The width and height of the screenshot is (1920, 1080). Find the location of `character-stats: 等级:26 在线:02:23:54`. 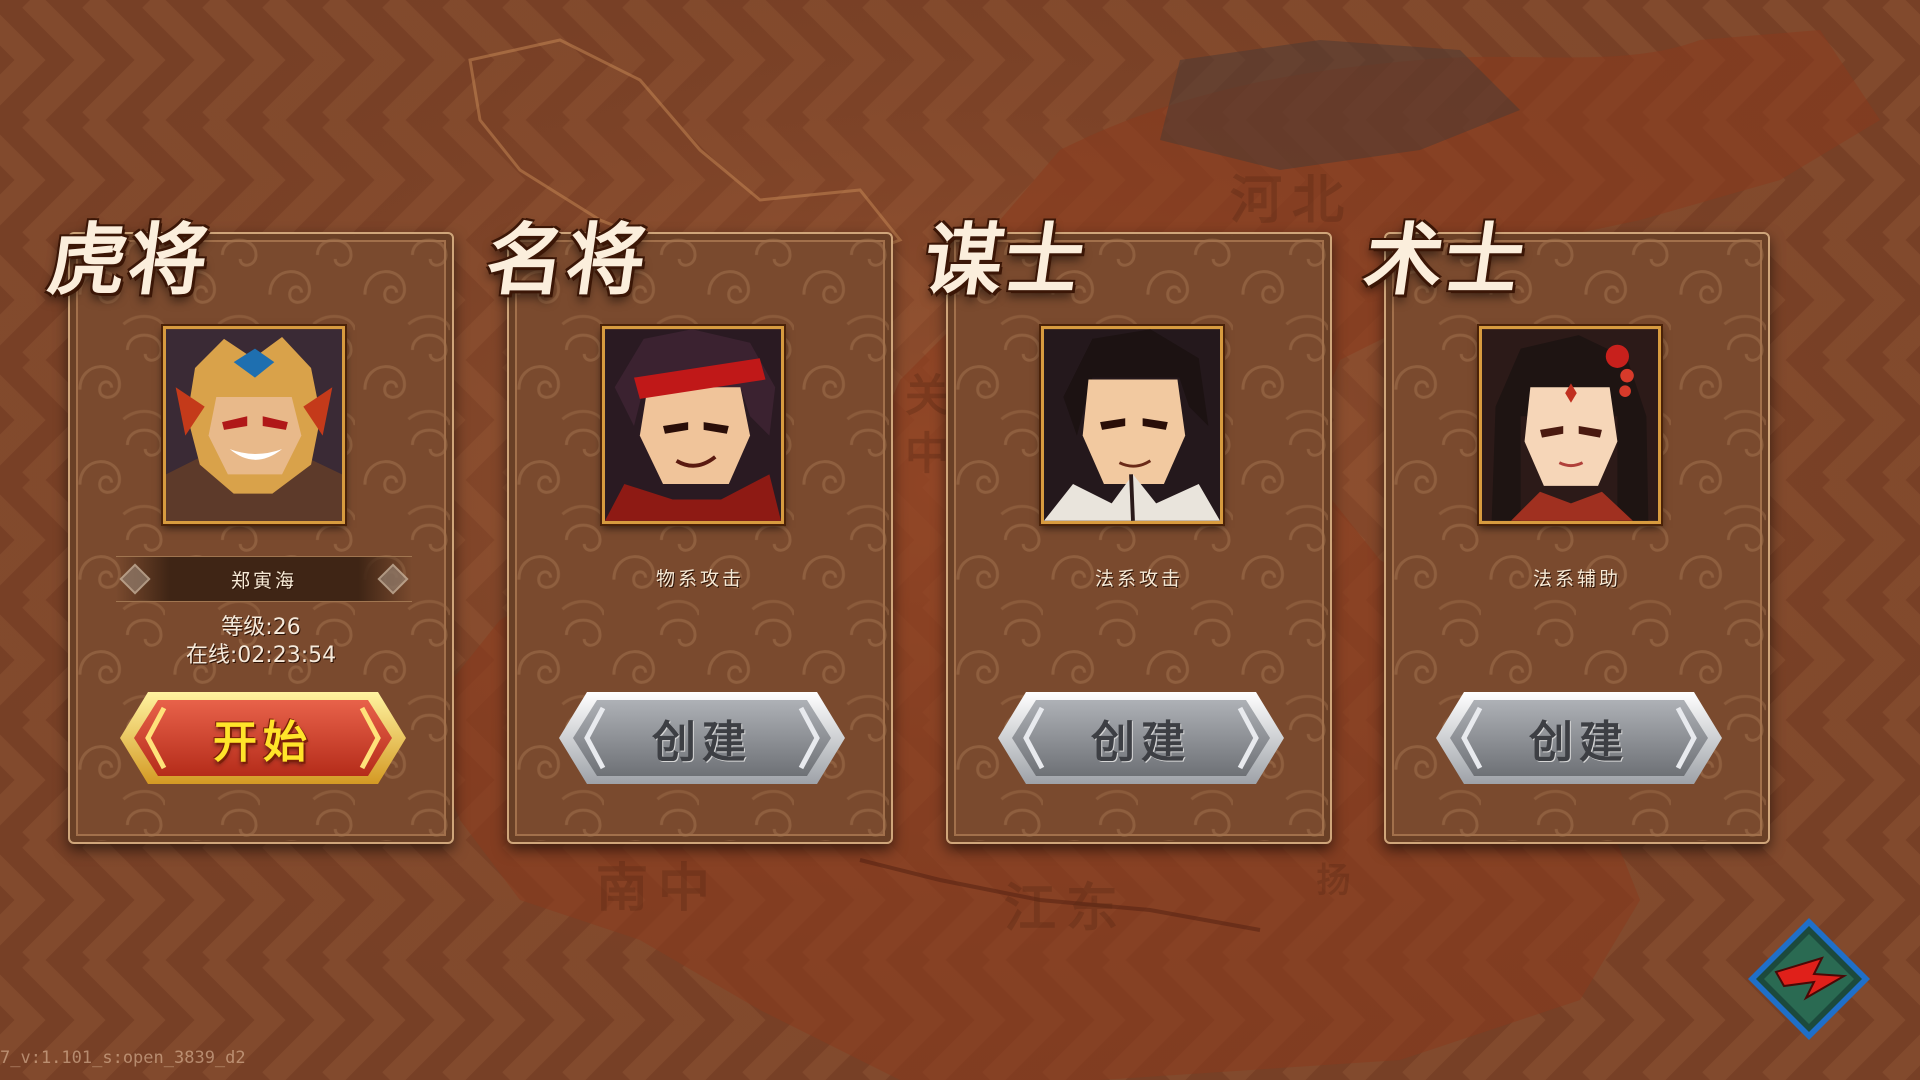

character-stats: 等级:26 在线:02:23:54 is located at coordinates (261, 642).